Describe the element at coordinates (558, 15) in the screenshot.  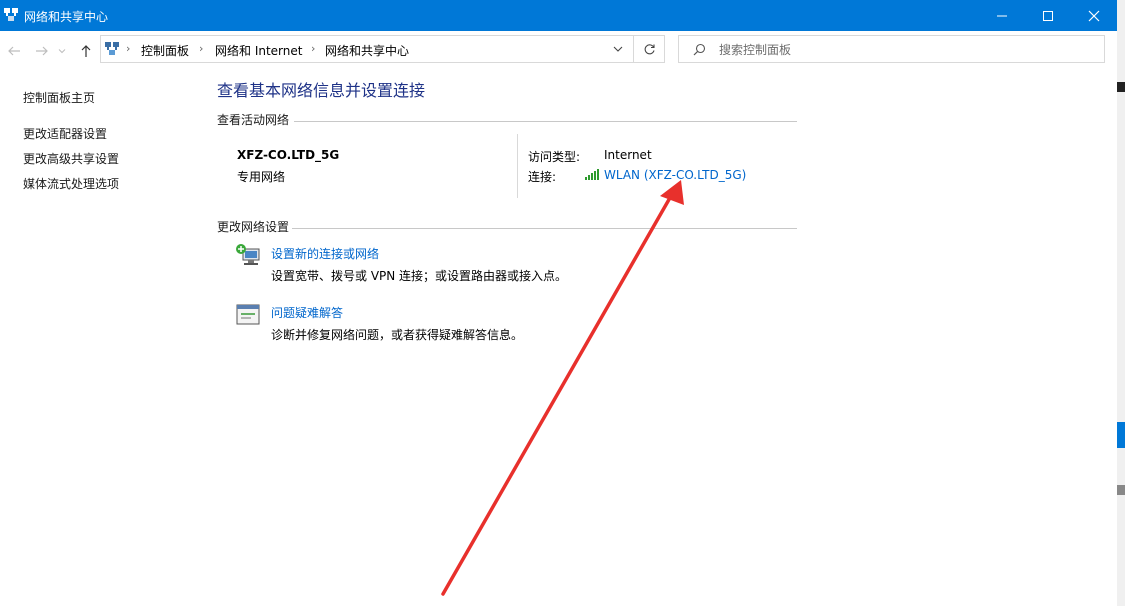
I see `title-bar: 网络和共享中心` at that location.